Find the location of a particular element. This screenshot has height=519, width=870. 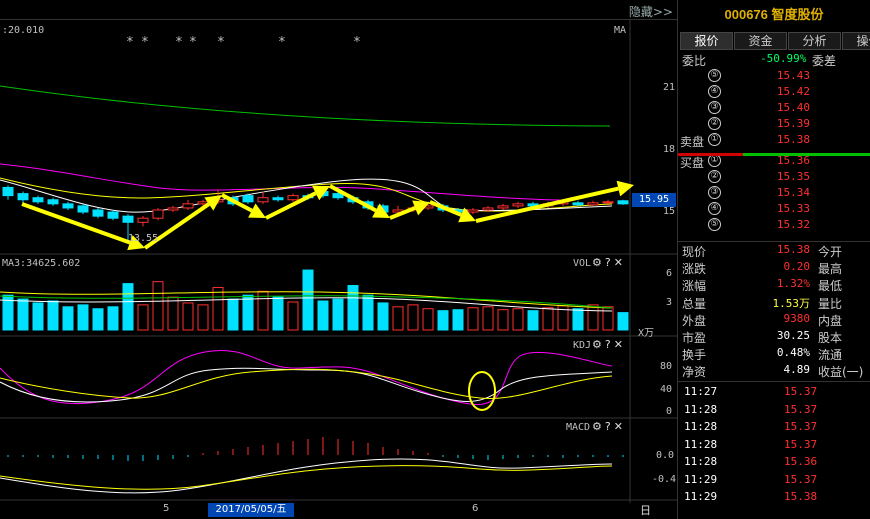

order-diff-label: 委差 is located at coordinates (824, 61).